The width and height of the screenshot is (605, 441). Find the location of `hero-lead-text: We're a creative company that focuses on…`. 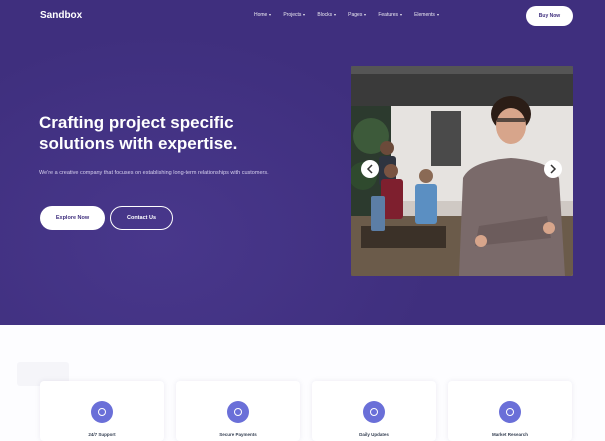

hero-lead-text: We're a creative company that focuses on… is located at coordinates (154, 173).